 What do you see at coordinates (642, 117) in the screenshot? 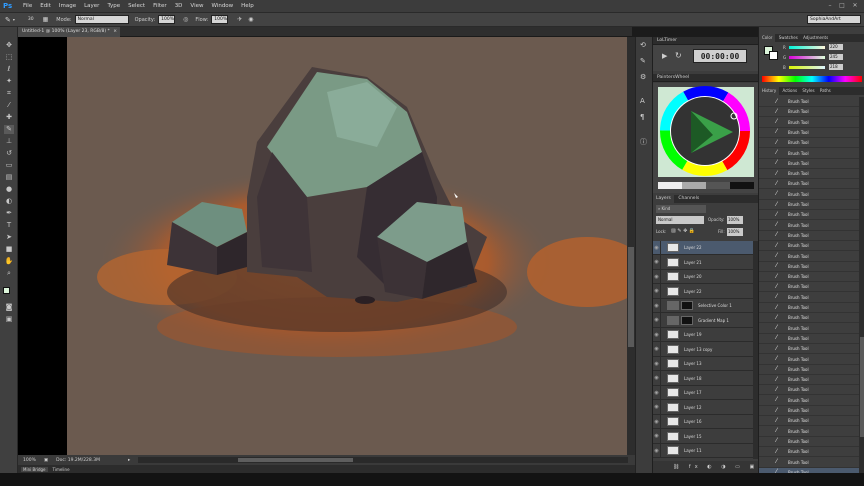
I see `paragraph-icon: ¶` at bounding box center [642, 117].